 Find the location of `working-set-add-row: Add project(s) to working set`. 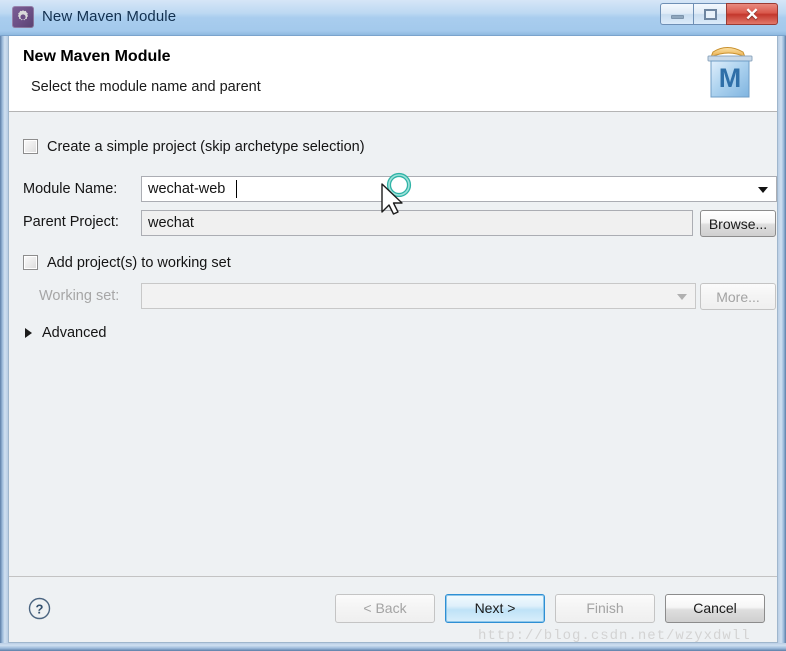

working-set-add-row: Add project(s) to working set is located at coordinates (127, 263).